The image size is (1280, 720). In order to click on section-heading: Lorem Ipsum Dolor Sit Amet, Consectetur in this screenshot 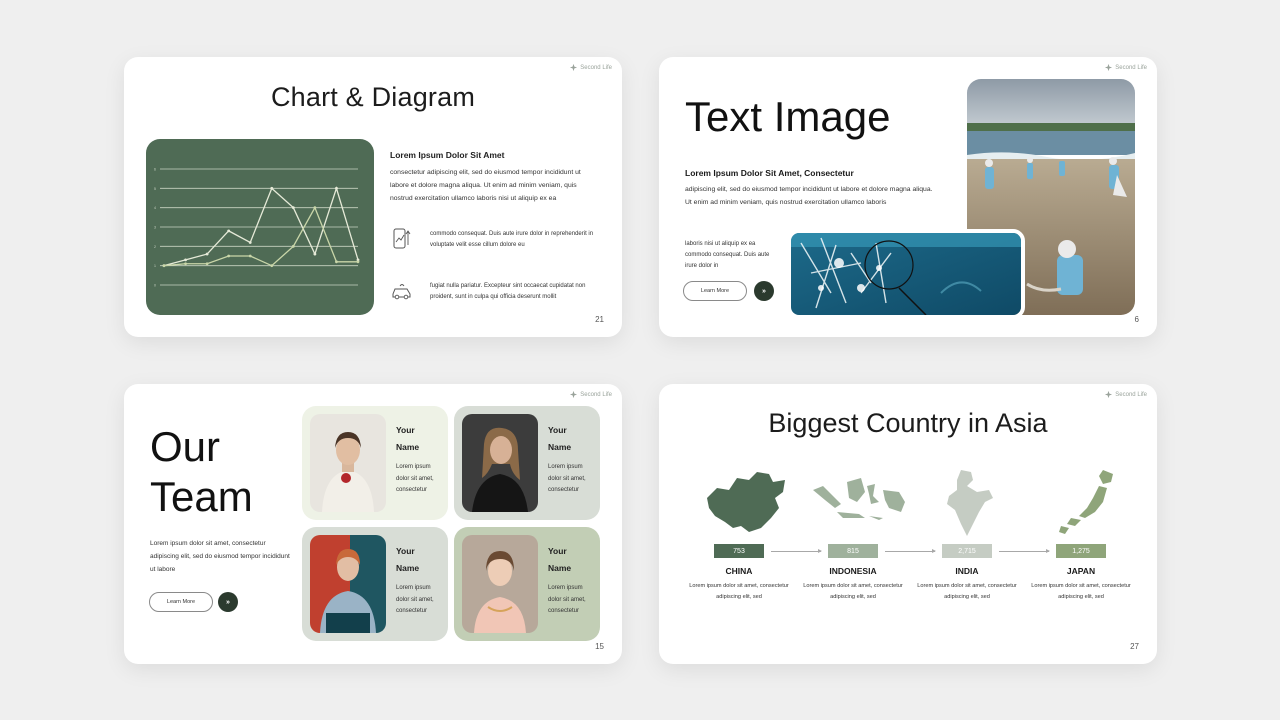, I will do `click(769, 173)`.